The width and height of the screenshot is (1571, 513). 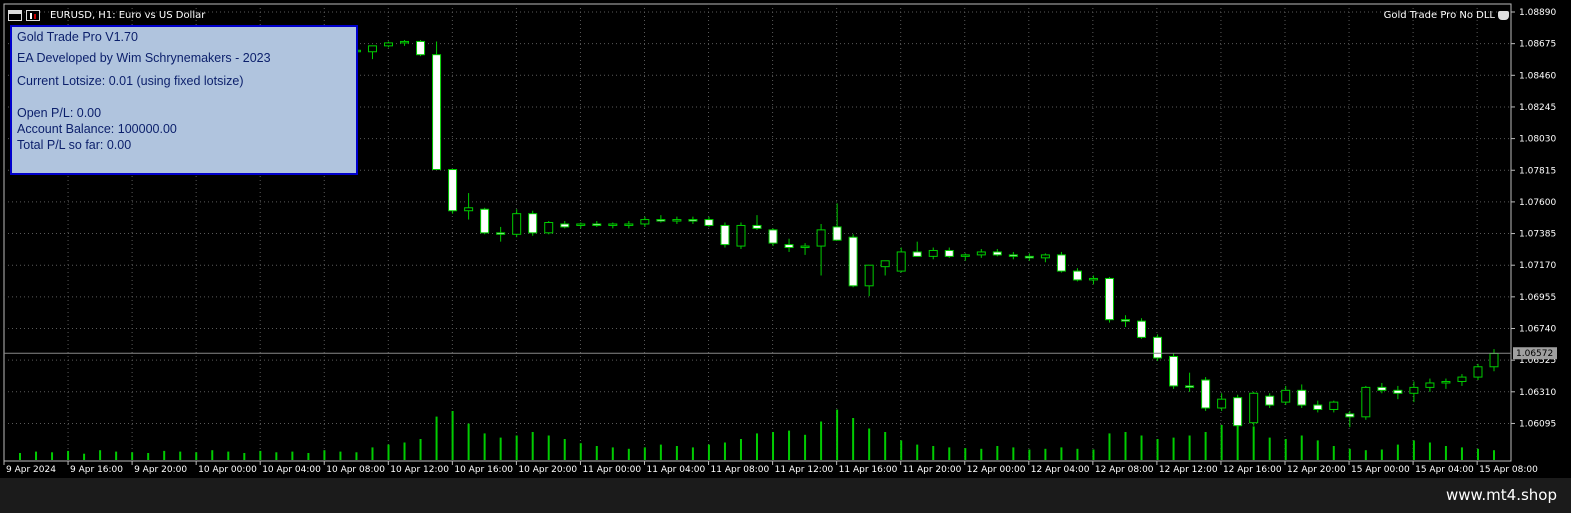 What do you see at coordinates (77, 37) in the screenshot?
I see `panel-title: Gold Trade Pro V1.70` at bounding box center [77, 37].